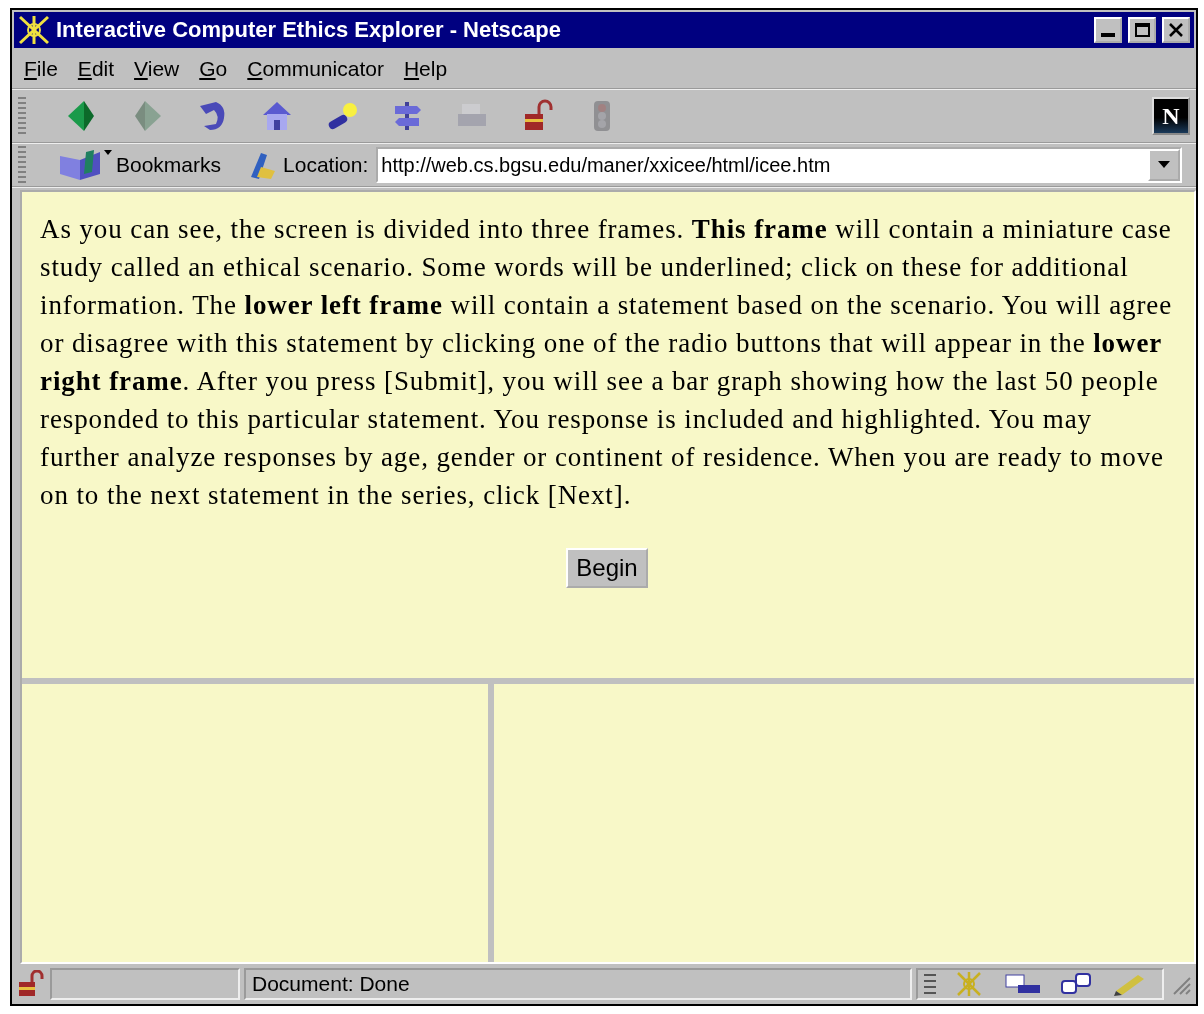 The width and height of the screenshot is (1204, 1014). I want to click on location-field: http://web.cs.bgsu.edu/maner/xxicee/html/icee.htm, so click(779, 165).